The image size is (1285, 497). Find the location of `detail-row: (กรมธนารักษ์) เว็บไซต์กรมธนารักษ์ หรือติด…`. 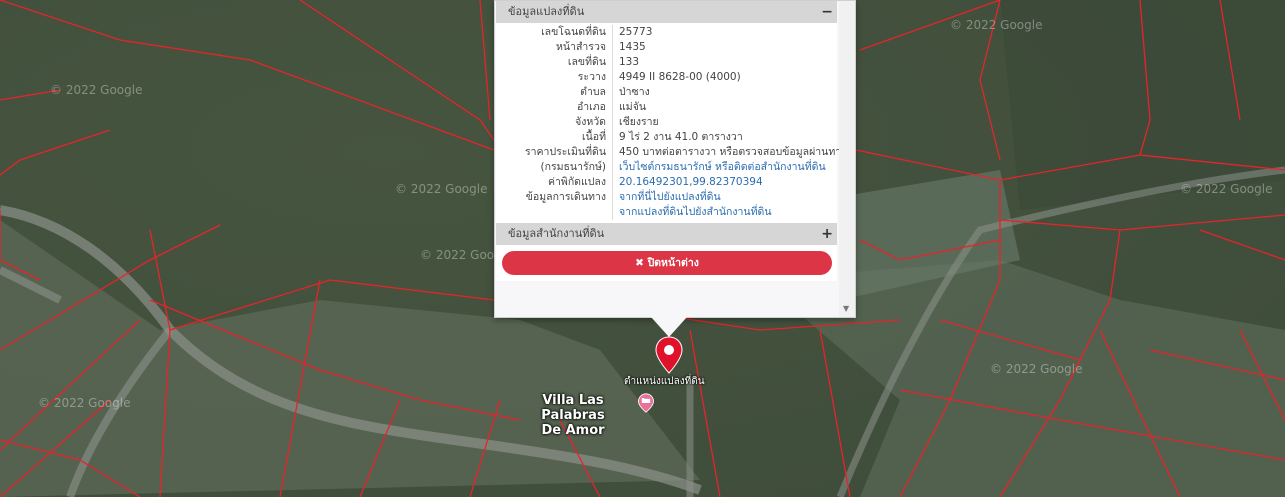

detail-row: (กรมธนารักษ์) เว็บไซต์กรมธนารักษ์ หรือติด… is located at coordinates (666, 167).